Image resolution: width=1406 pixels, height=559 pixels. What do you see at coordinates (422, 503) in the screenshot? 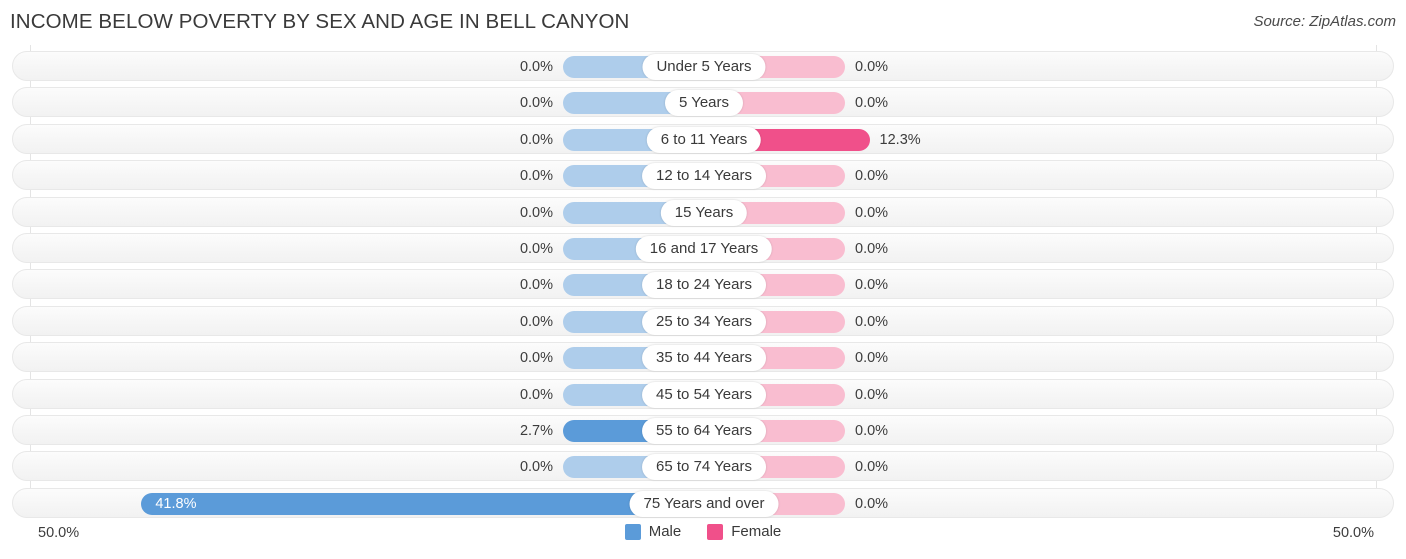
I see `bar-male` at bounding box center [422, 503].